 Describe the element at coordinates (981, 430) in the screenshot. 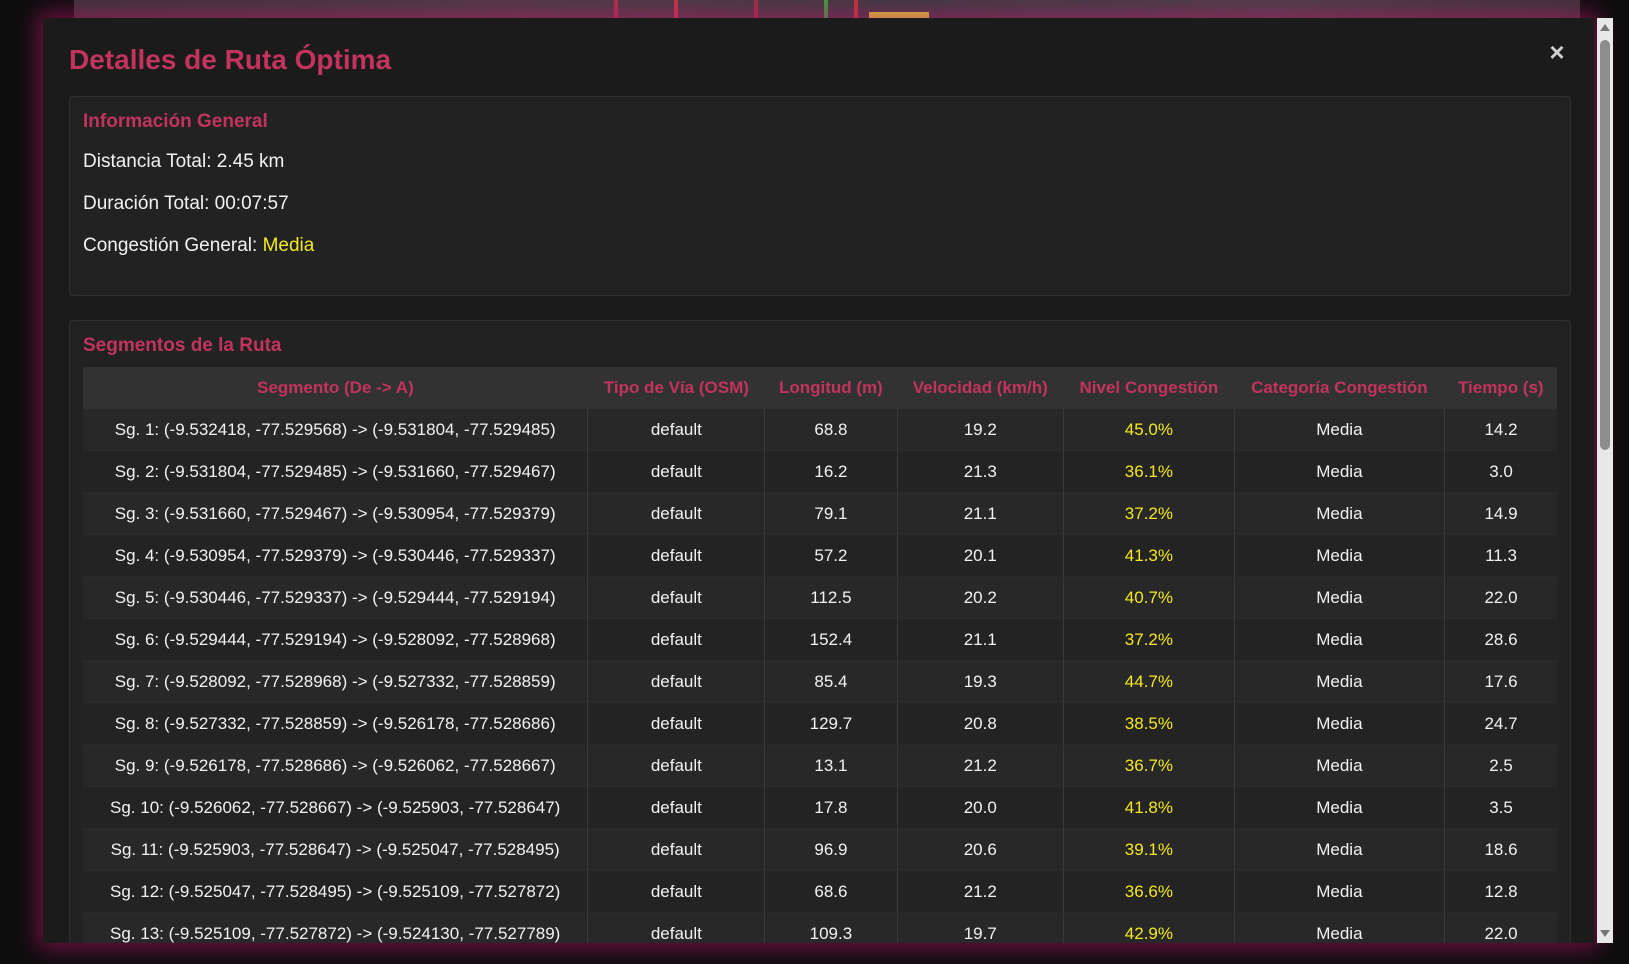

I see `speed-cell: 19.2` at that location.